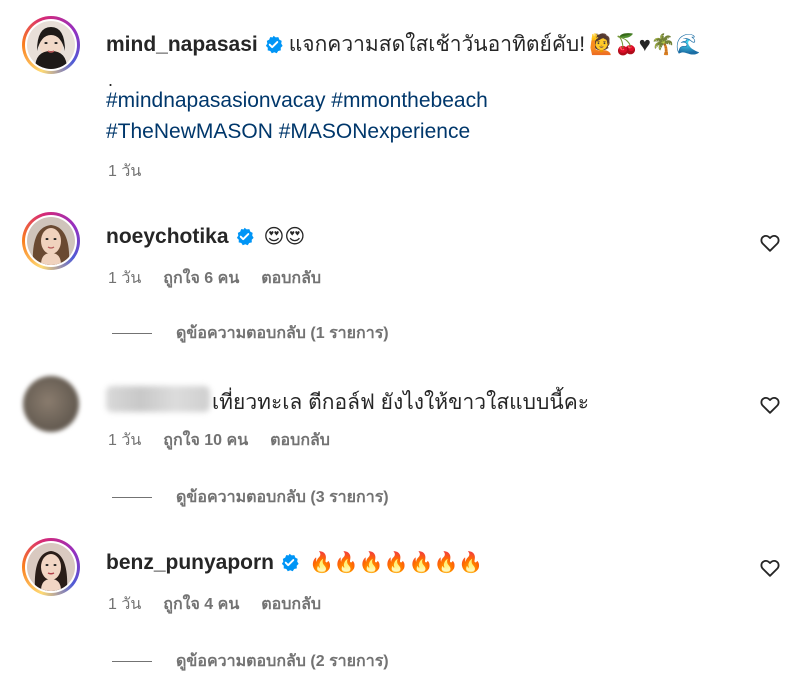  I want to click on blurred-username, so click(158, 399).